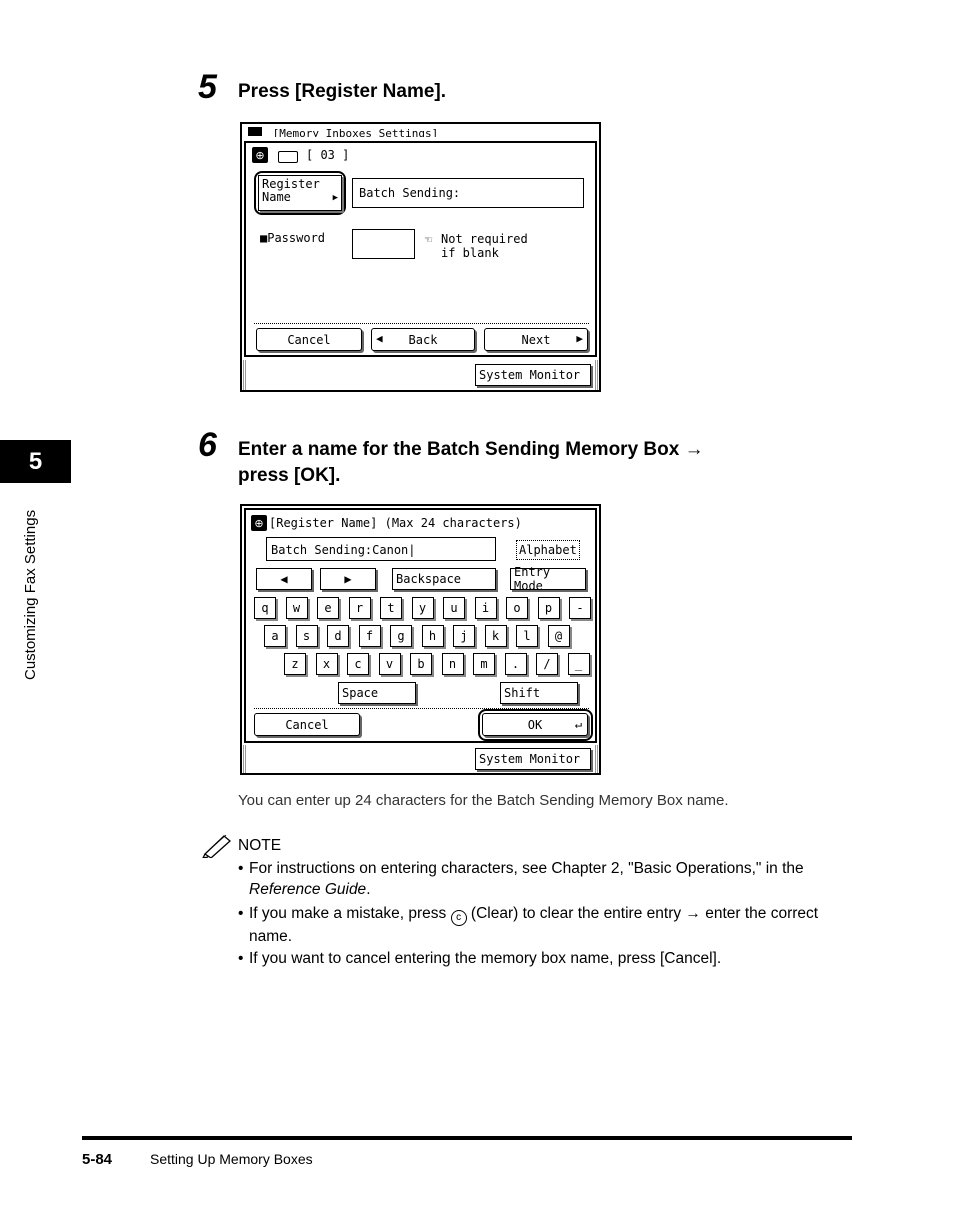 The width and height of the screenshot is (954, 1227). Describe the element at coordinates (535, 724) in the screenshot. I see `ok-button: OK ↵` at that location.